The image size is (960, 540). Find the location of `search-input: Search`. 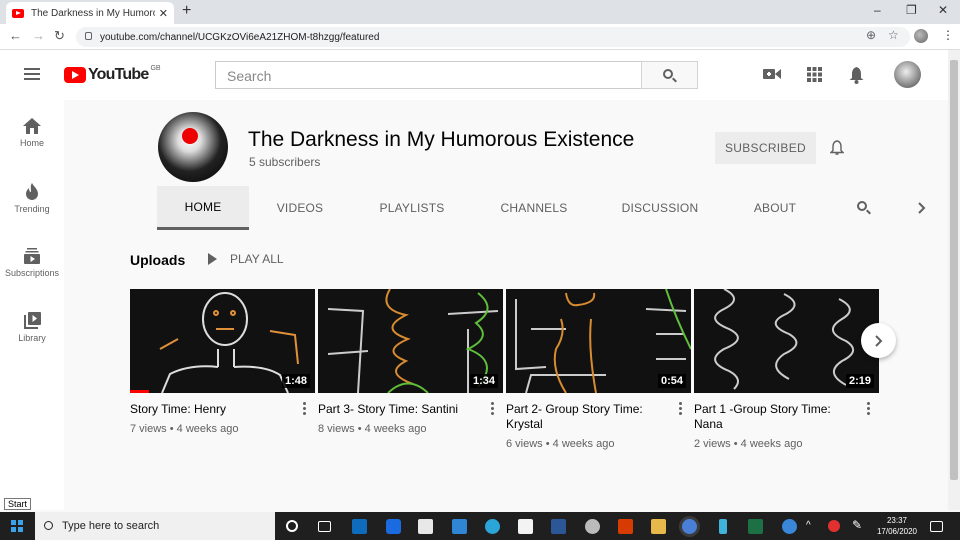

search-input: Search is located at coordinates (428, 75).